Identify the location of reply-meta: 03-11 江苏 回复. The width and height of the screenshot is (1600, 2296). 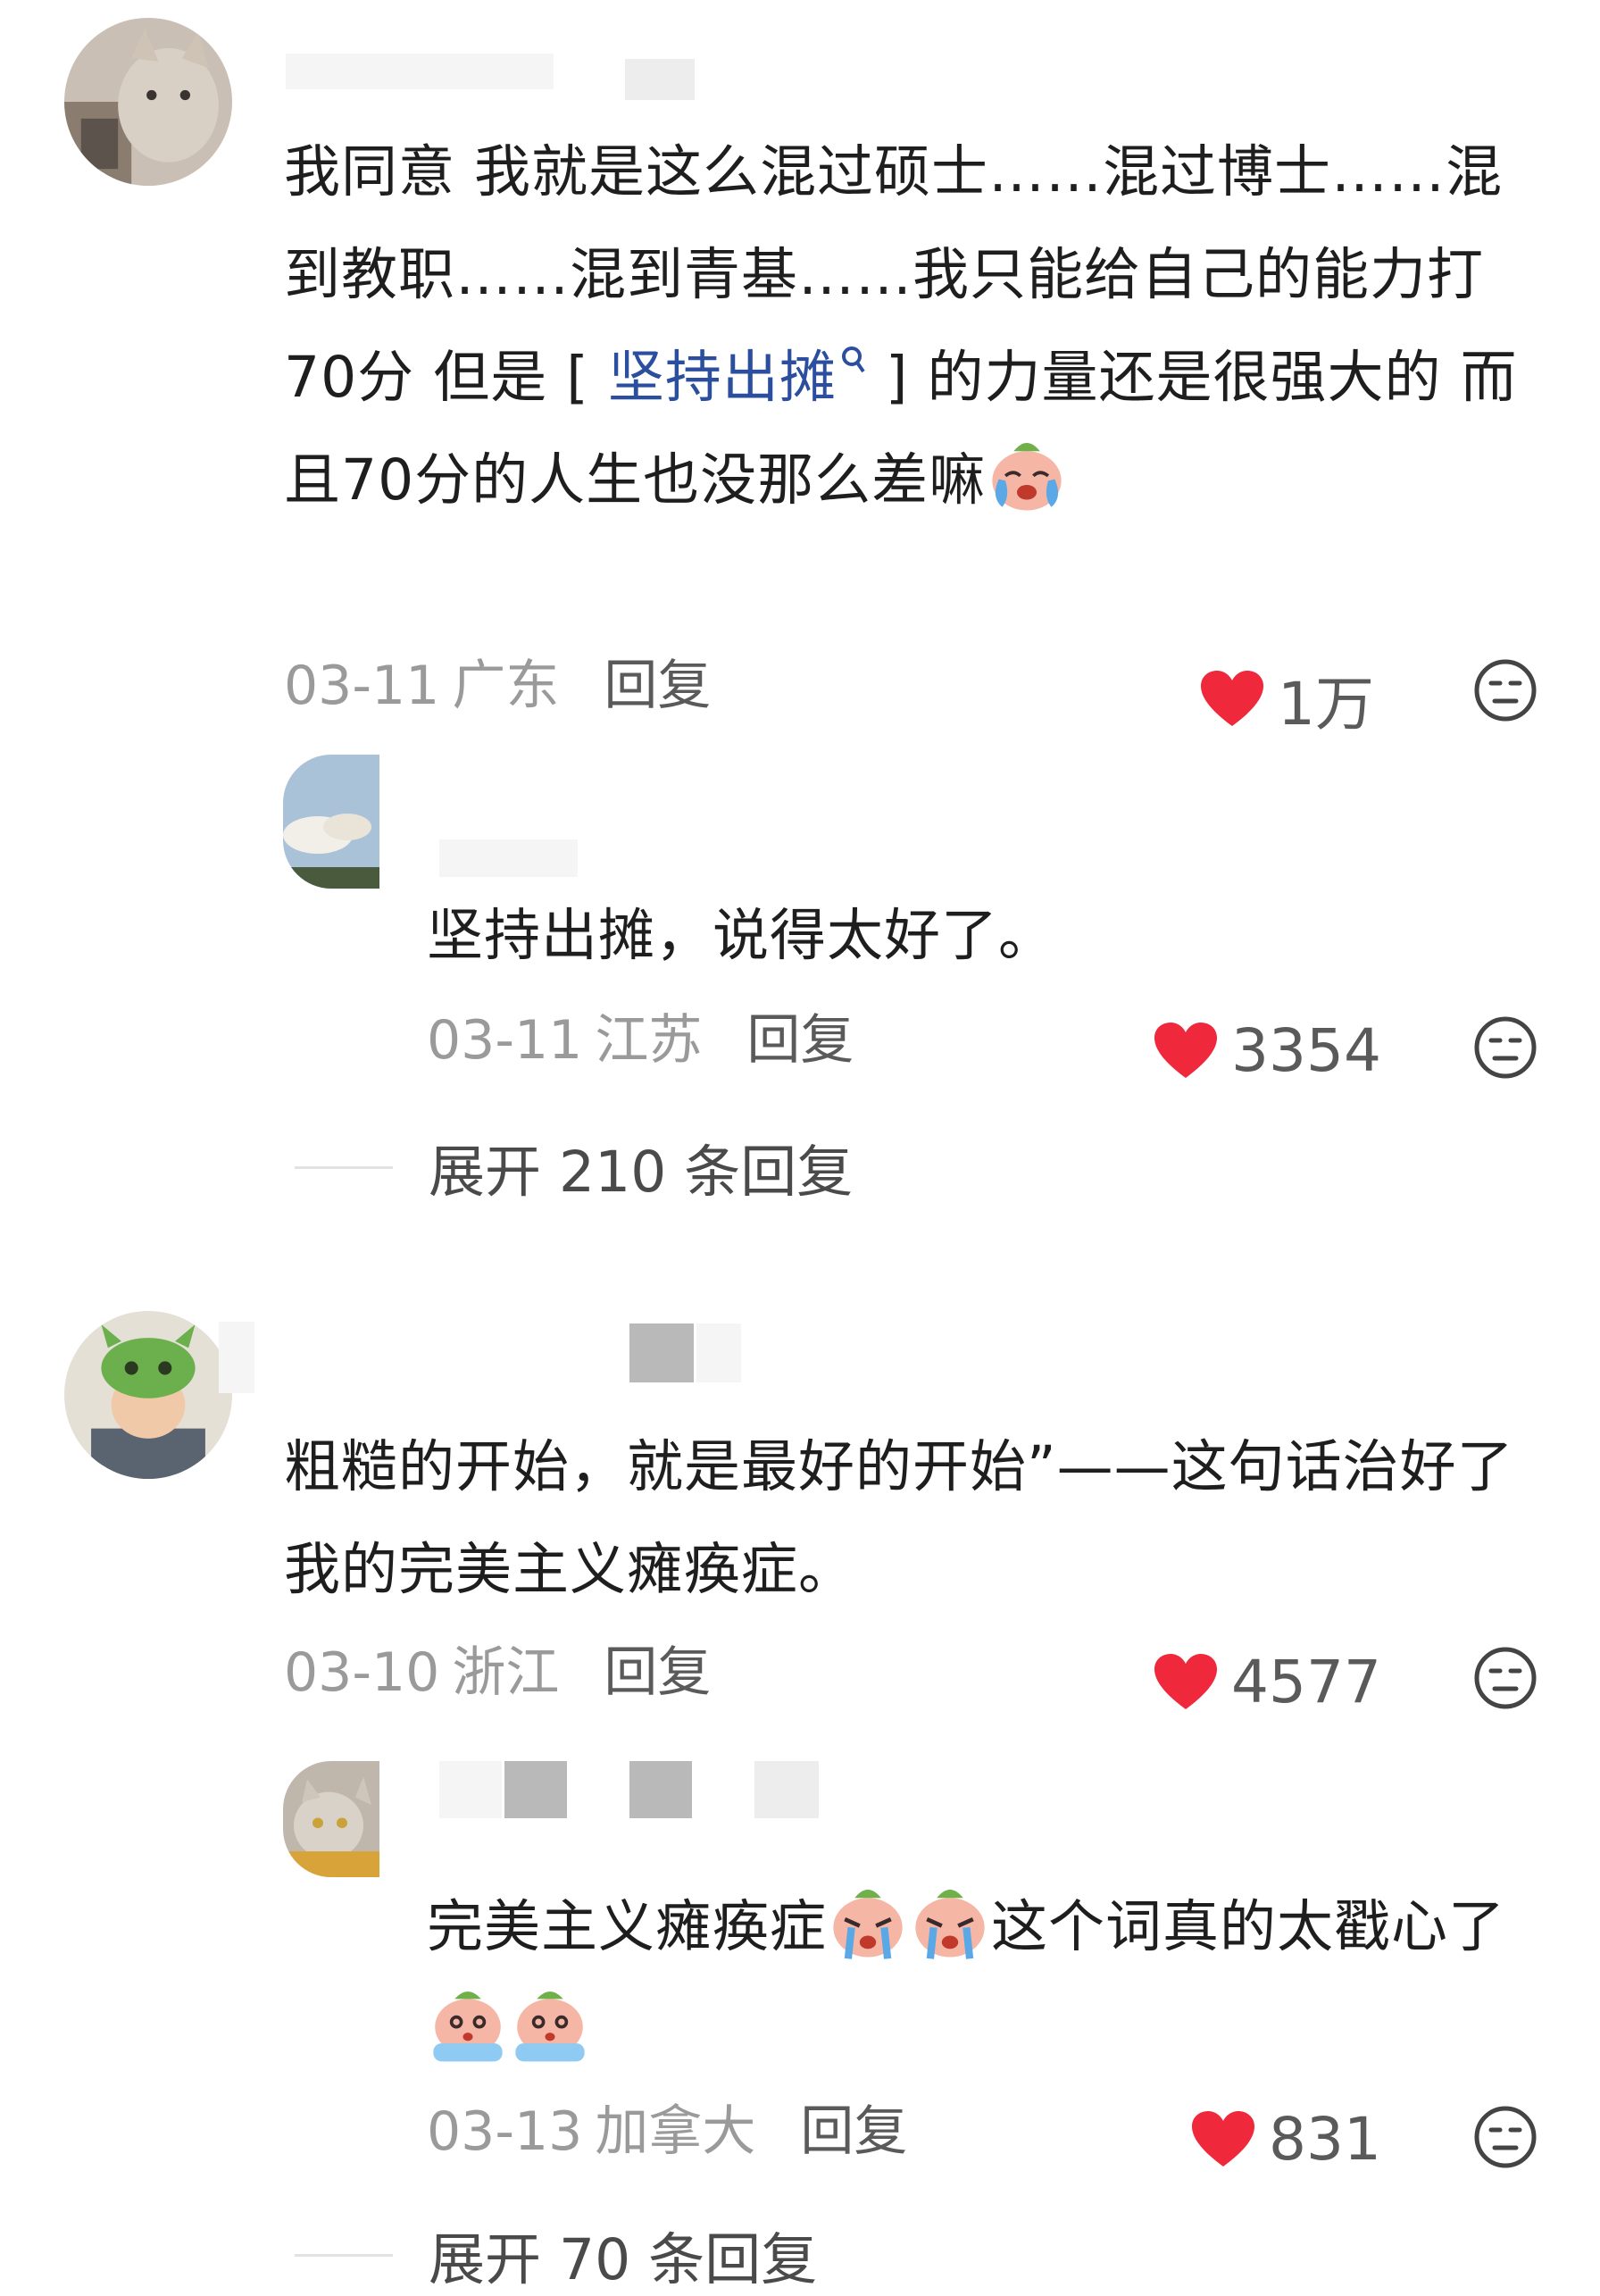
(640, 1040).